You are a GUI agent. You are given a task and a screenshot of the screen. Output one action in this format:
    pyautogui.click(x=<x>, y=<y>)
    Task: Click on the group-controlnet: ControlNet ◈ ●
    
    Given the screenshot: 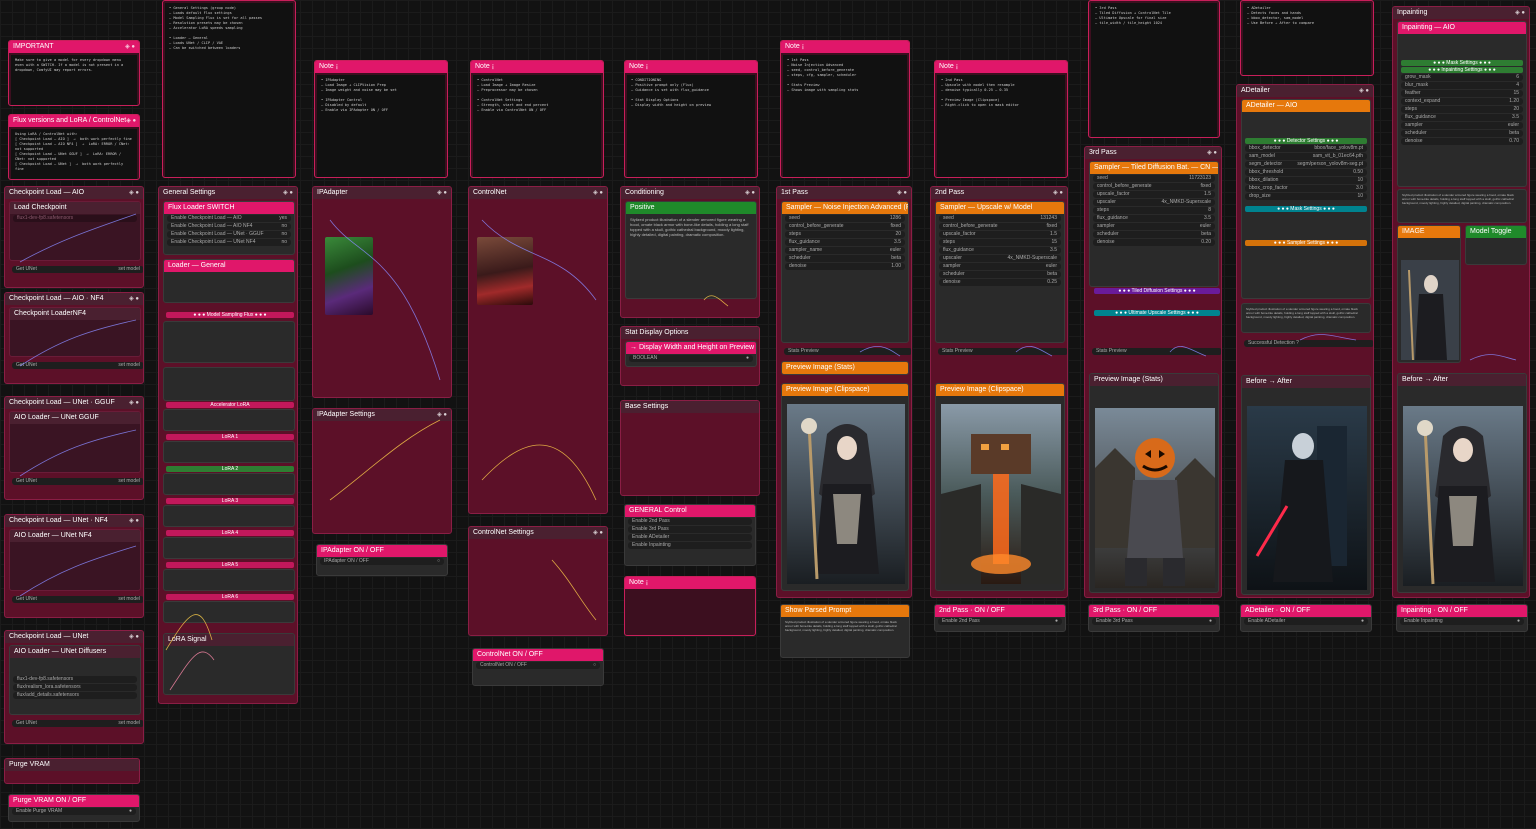 What is the action you would take?
    pyautogui.click(x=538, y=350)
    